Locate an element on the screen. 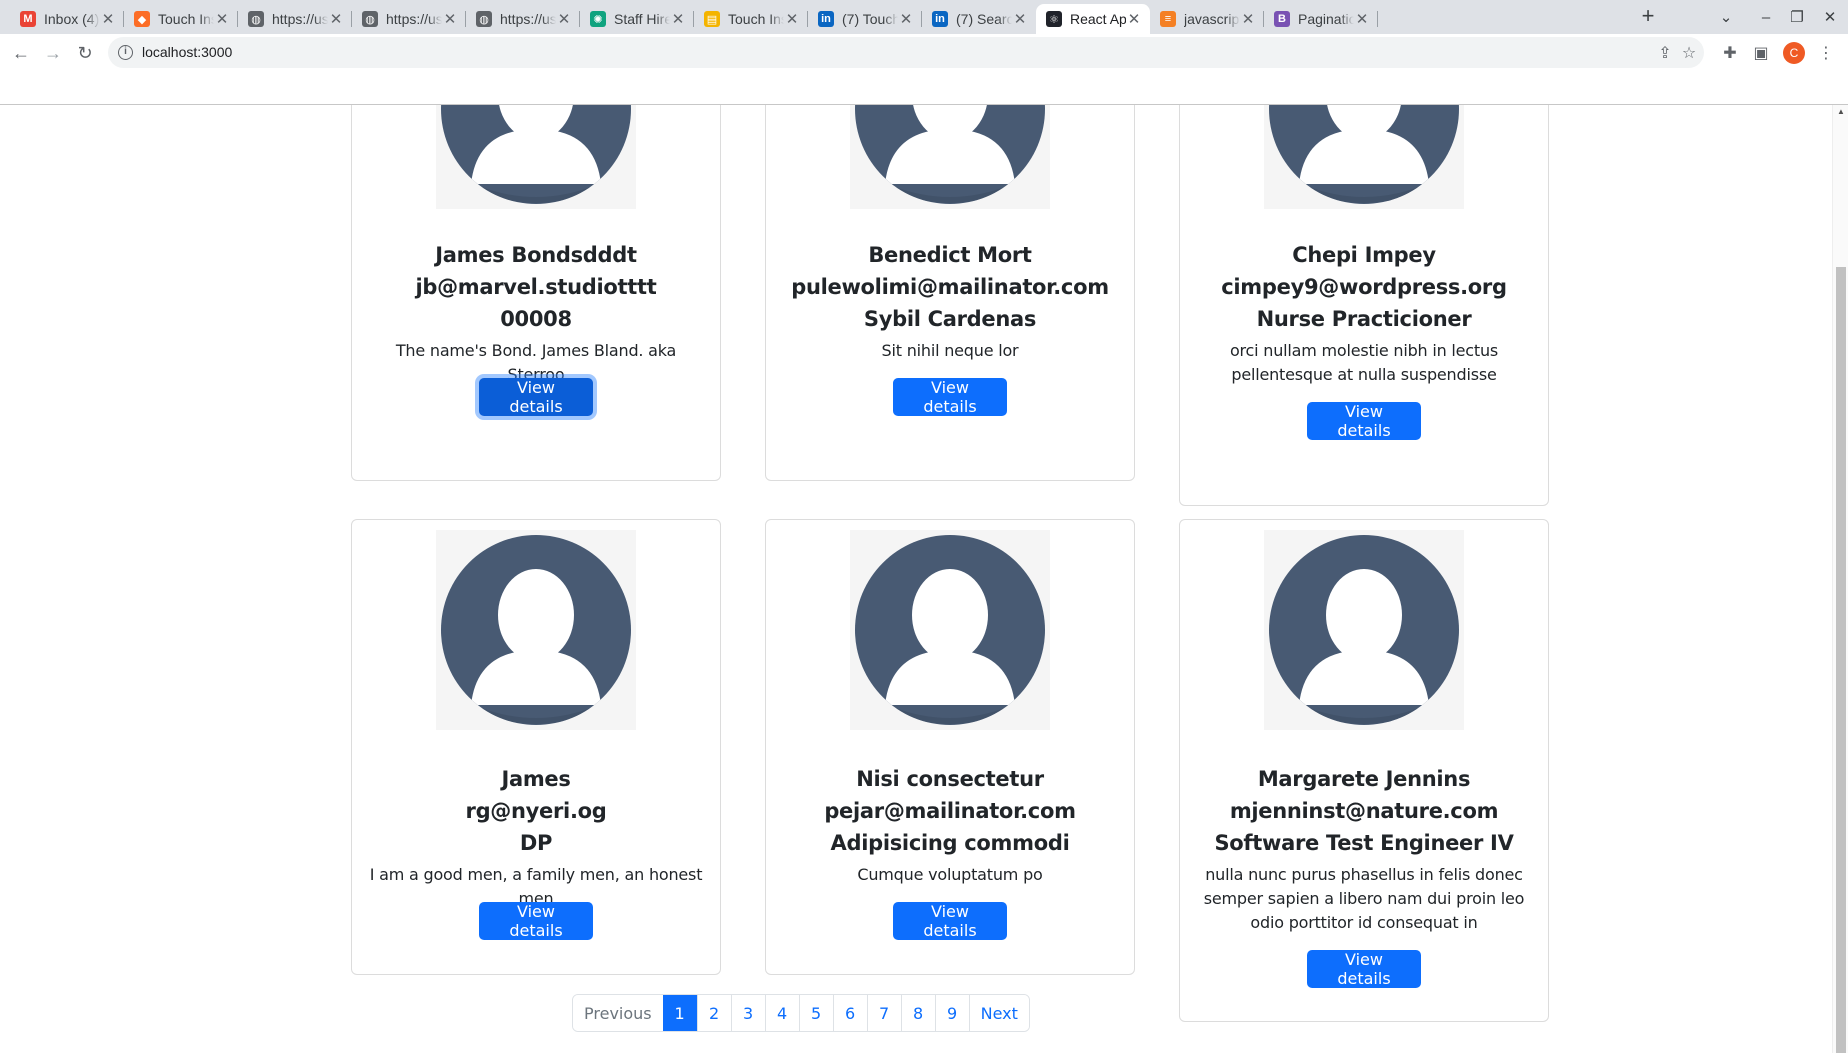  restore-icon: ❐ is located at coordinates (1797, 17).